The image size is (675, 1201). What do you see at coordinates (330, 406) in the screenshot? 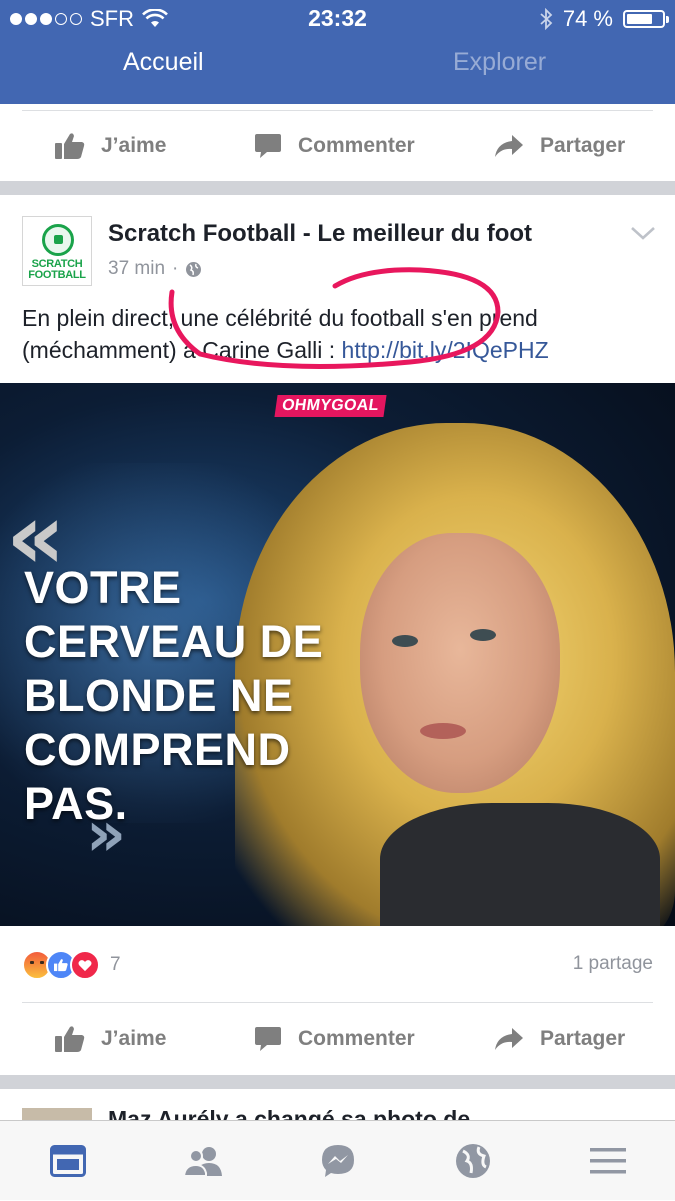
I see `ohmygoal-logo: OHMYGOAL` at bounding box center [330, 406].